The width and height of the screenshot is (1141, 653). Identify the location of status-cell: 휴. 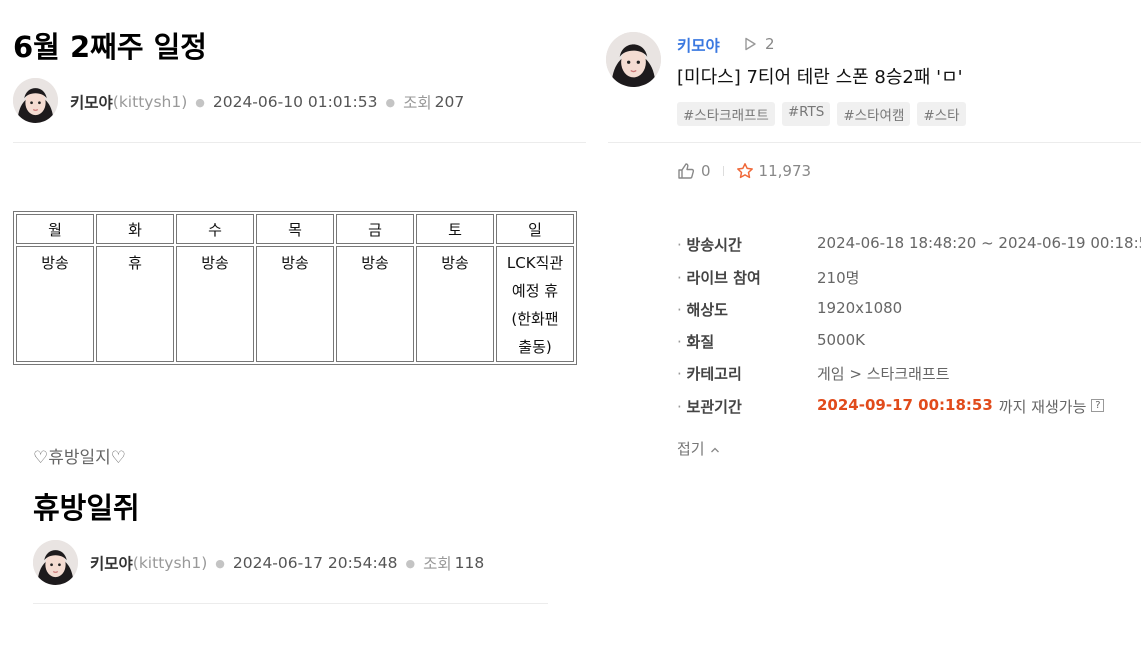
(135, 304).